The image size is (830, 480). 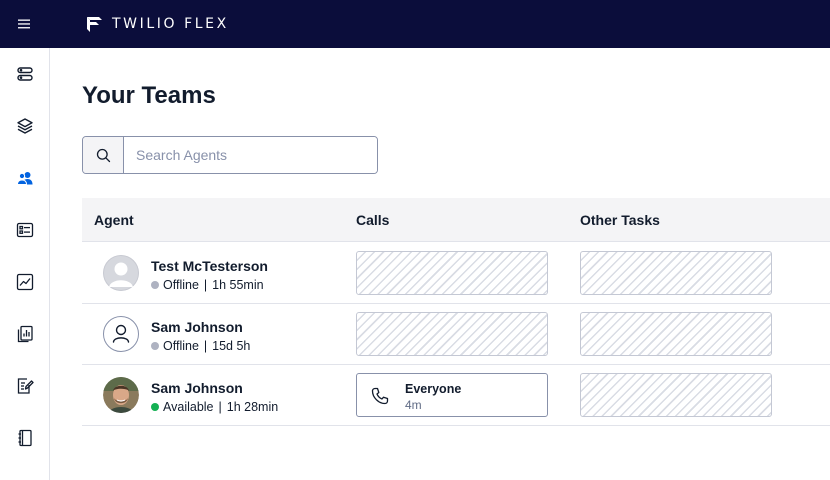 What do you see at coordinates (114, 220) in the screenshot?
I see `column-header-agent: Agent` at bounding box center [114, 220].